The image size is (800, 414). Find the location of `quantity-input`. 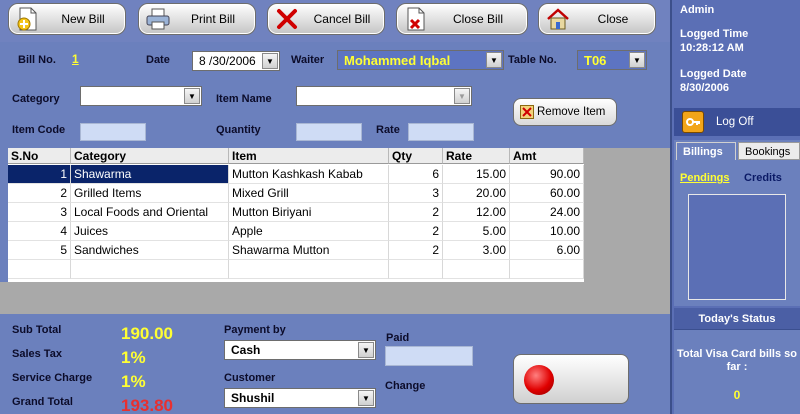

quantity-input is located at coordinates (329, 132).